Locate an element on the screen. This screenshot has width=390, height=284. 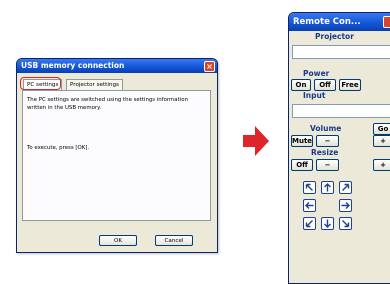
resize-label: Resize is located at coordinates (325, 152).